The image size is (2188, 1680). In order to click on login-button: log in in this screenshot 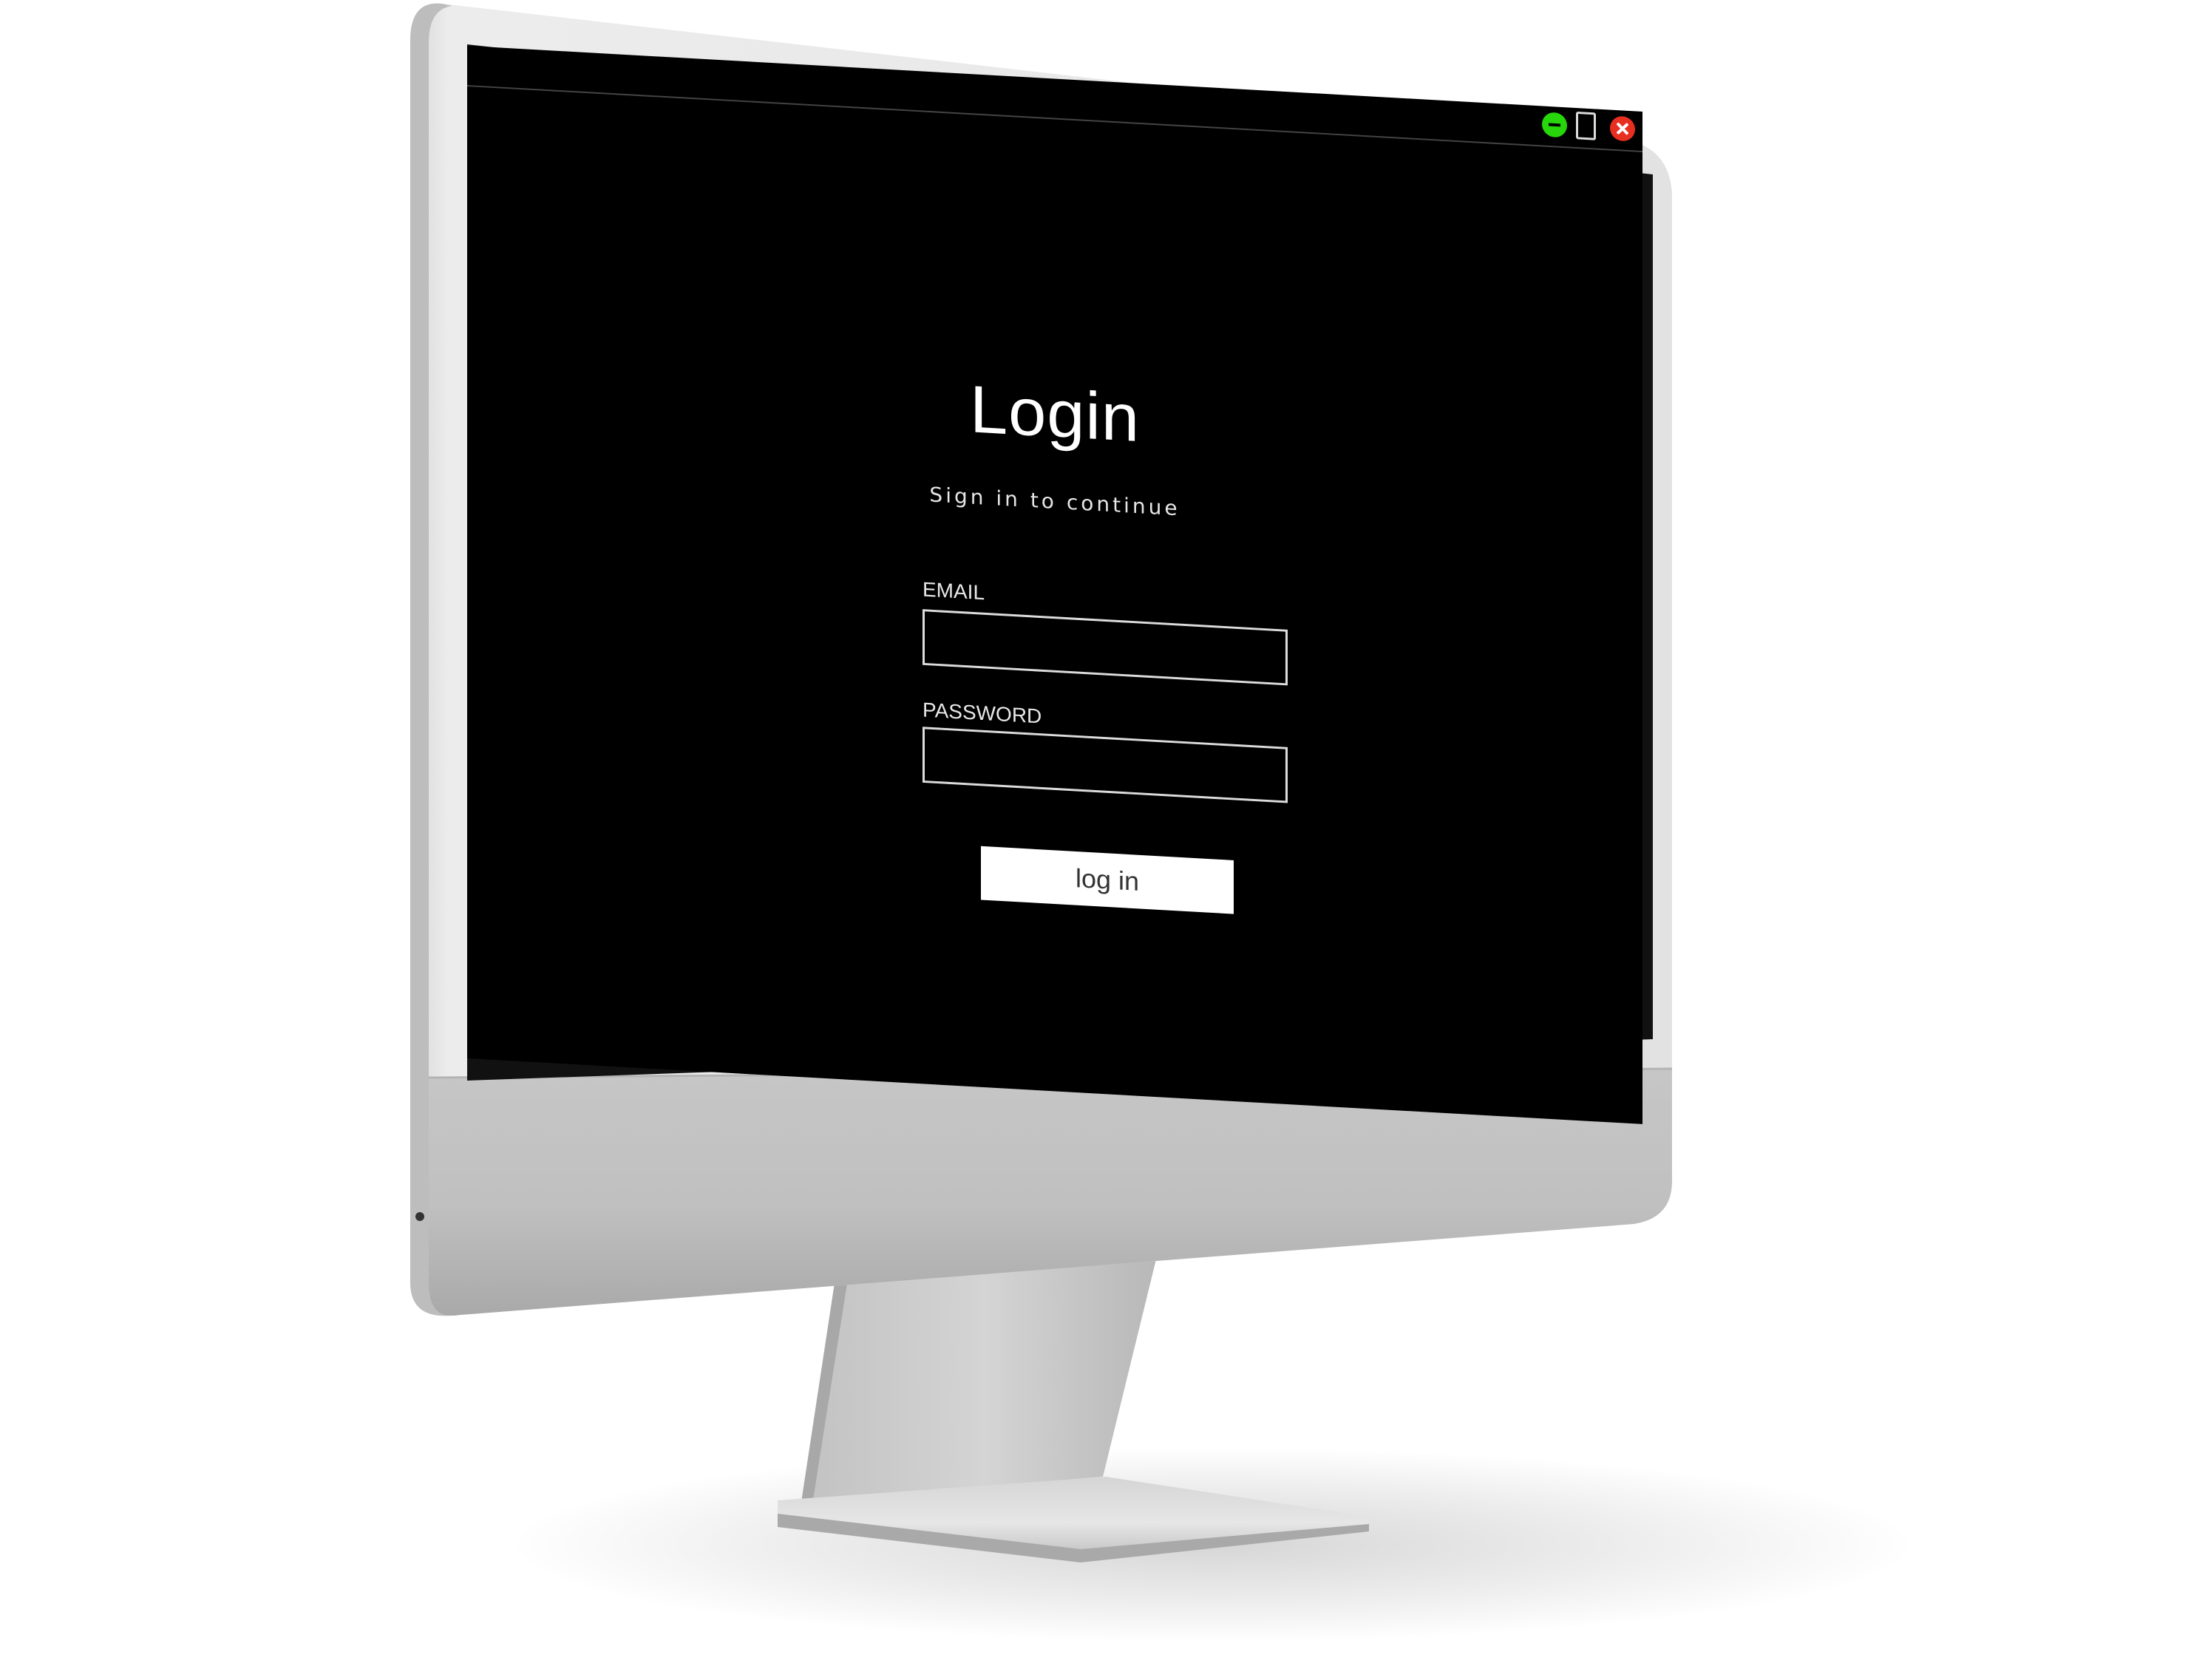, I will do `click(1107, 880)`.